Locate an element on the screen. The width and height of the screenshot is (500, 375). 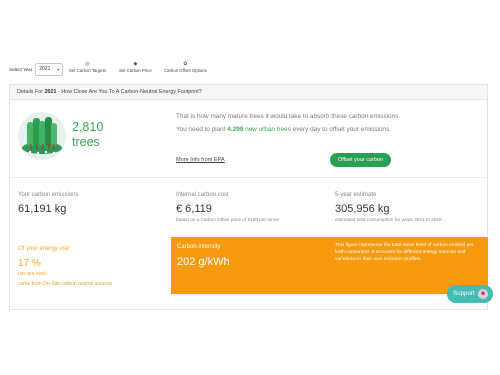
select-year-label: Select Year is located at coordinates (21, 69).